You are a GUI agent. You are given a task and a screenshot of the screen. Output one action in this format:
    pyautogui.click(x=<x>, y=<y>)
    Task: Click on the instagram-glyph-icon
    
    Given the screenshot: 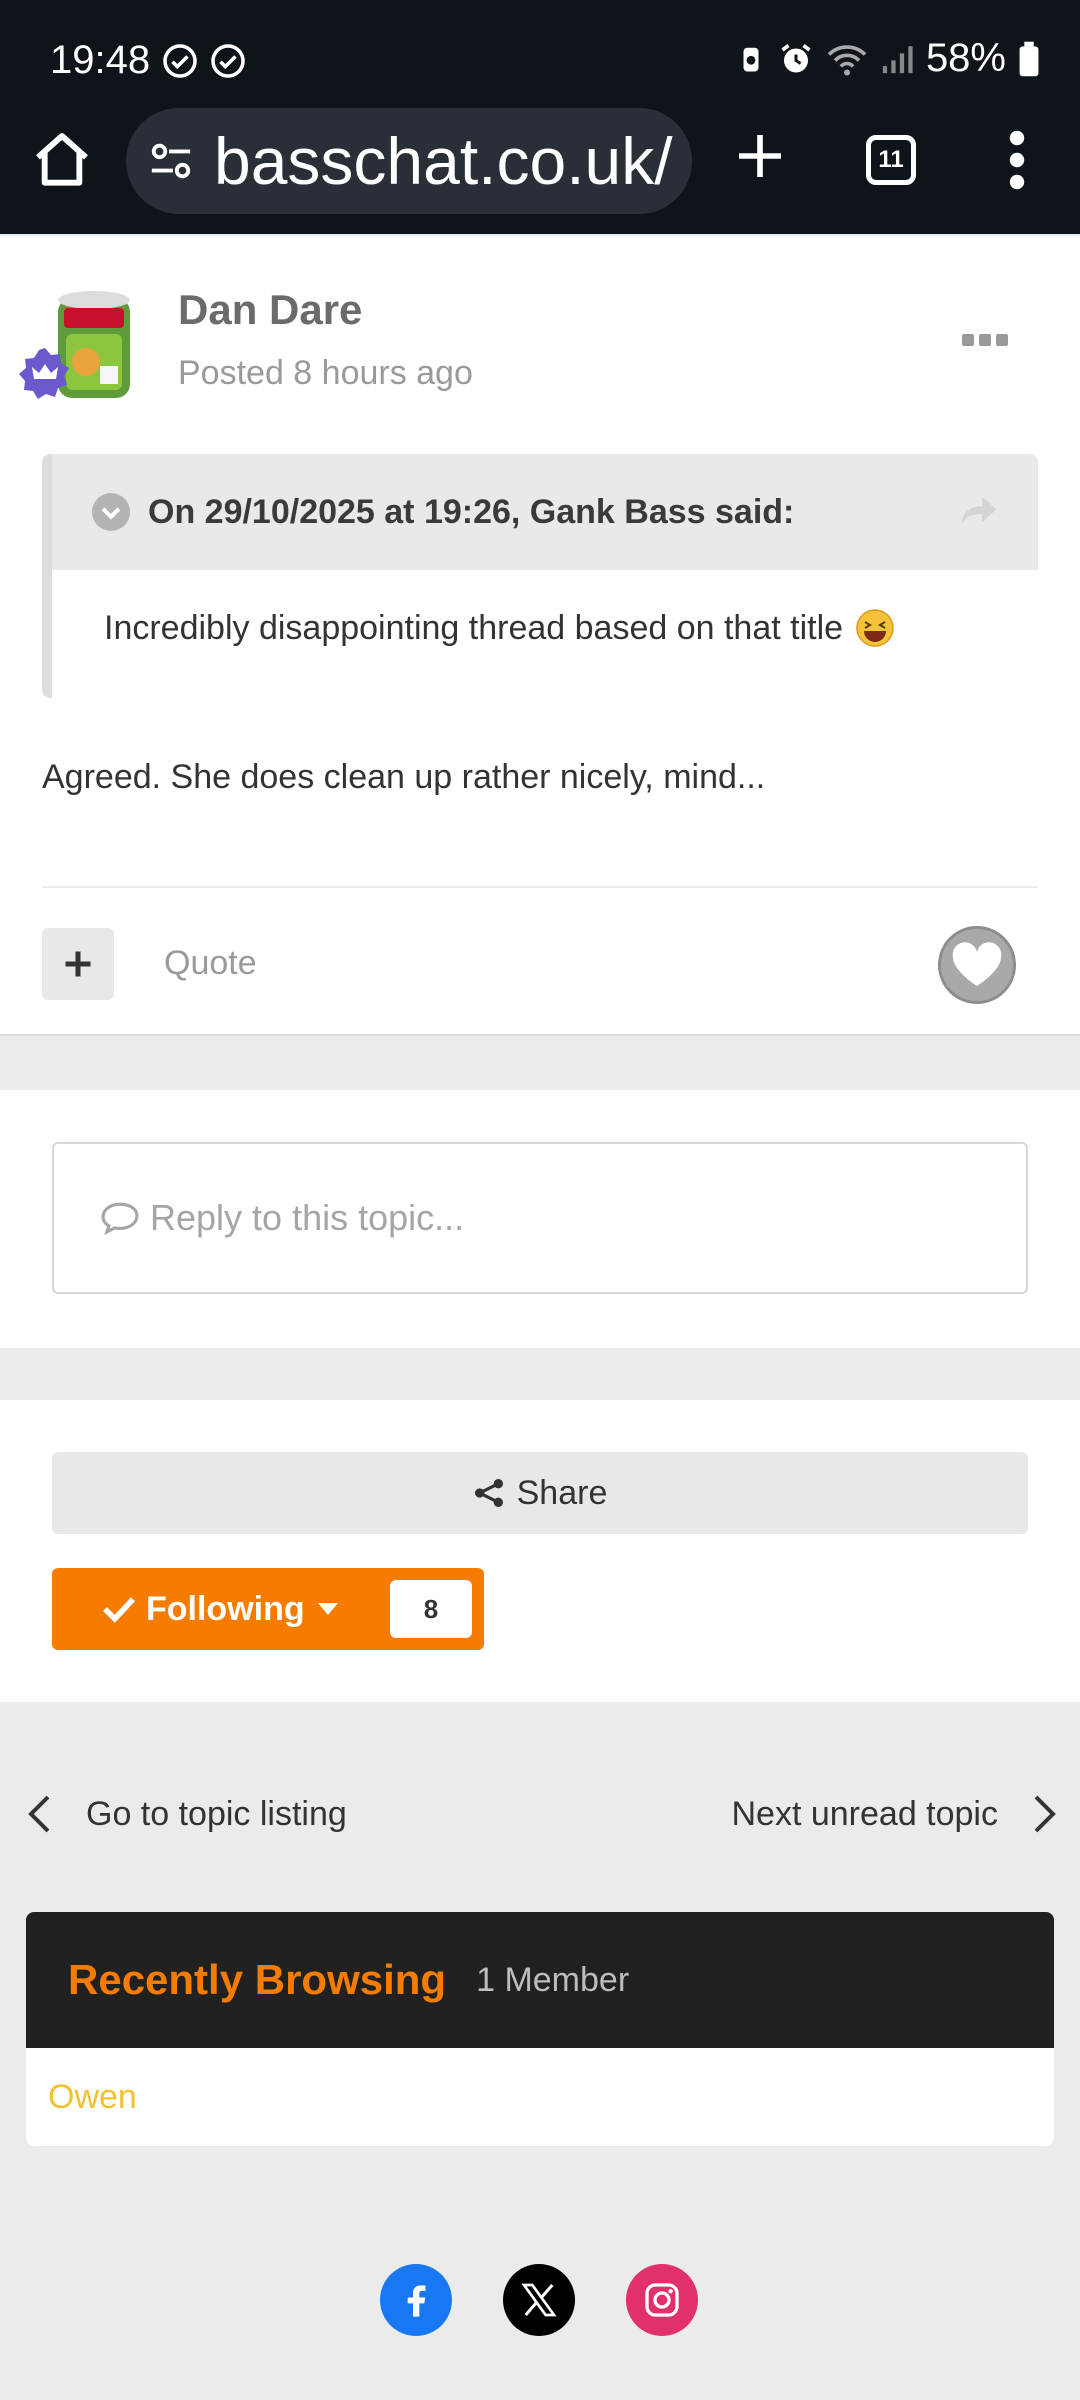 What is the action you would take?
    pyautogui.click(x=662, y=2300)
    